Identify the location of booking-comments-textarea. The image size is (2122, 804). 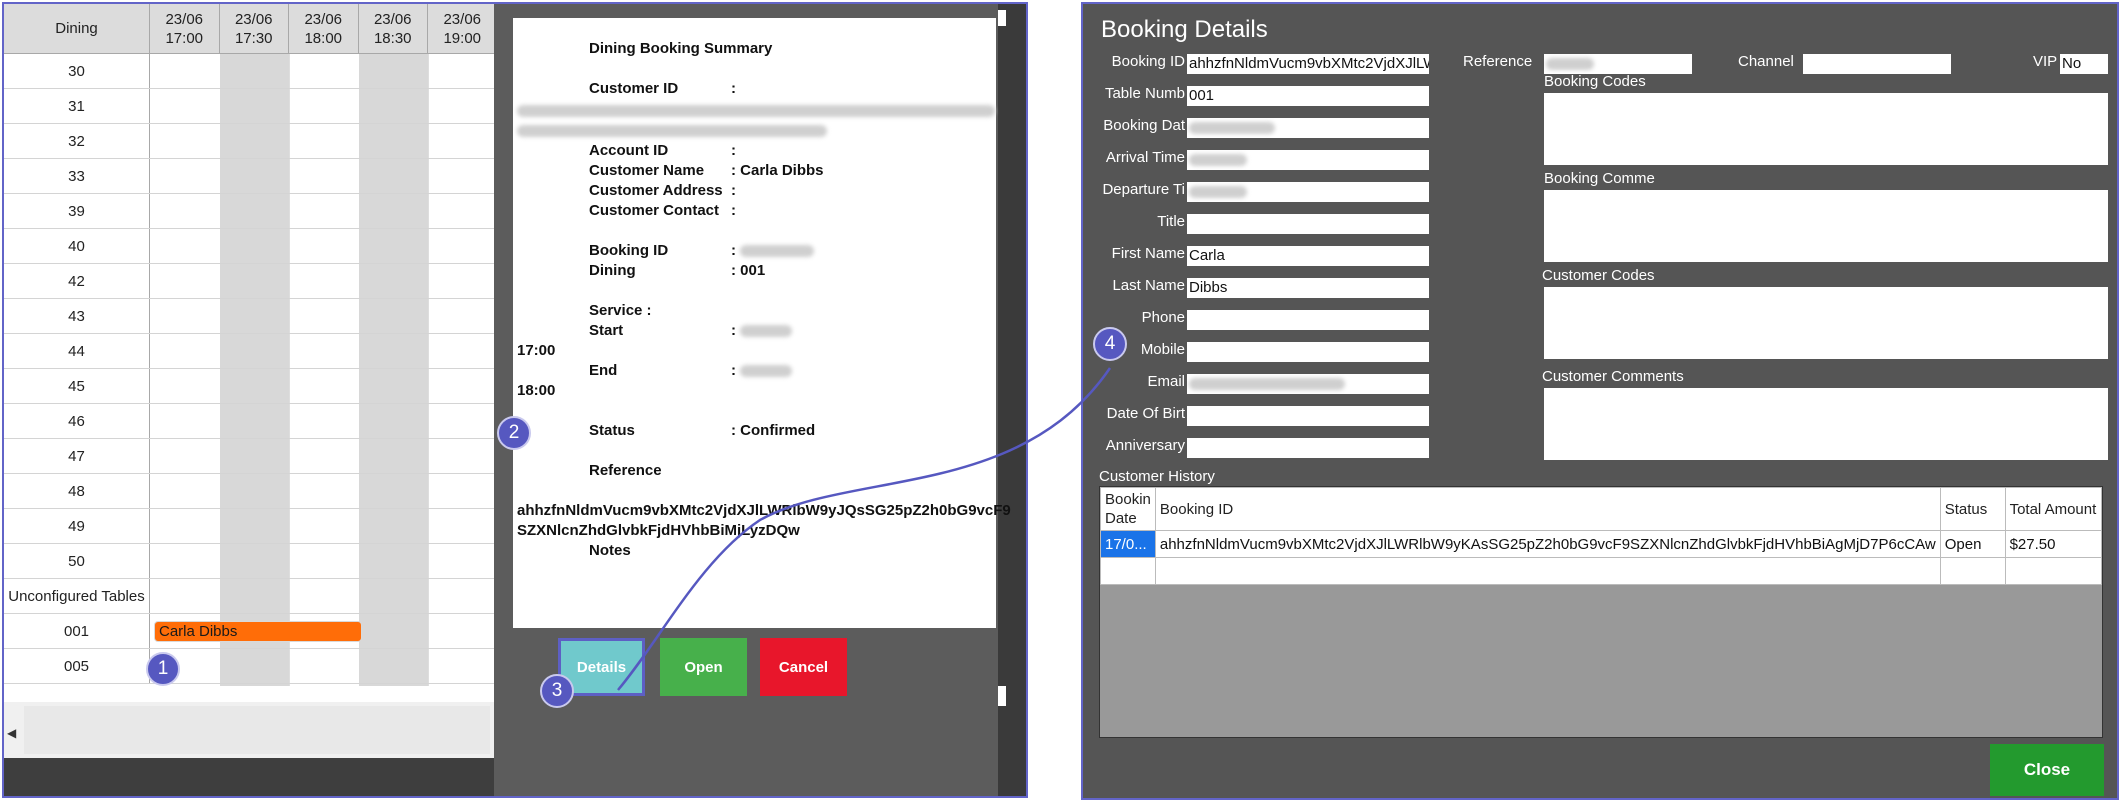
(1826, 226).